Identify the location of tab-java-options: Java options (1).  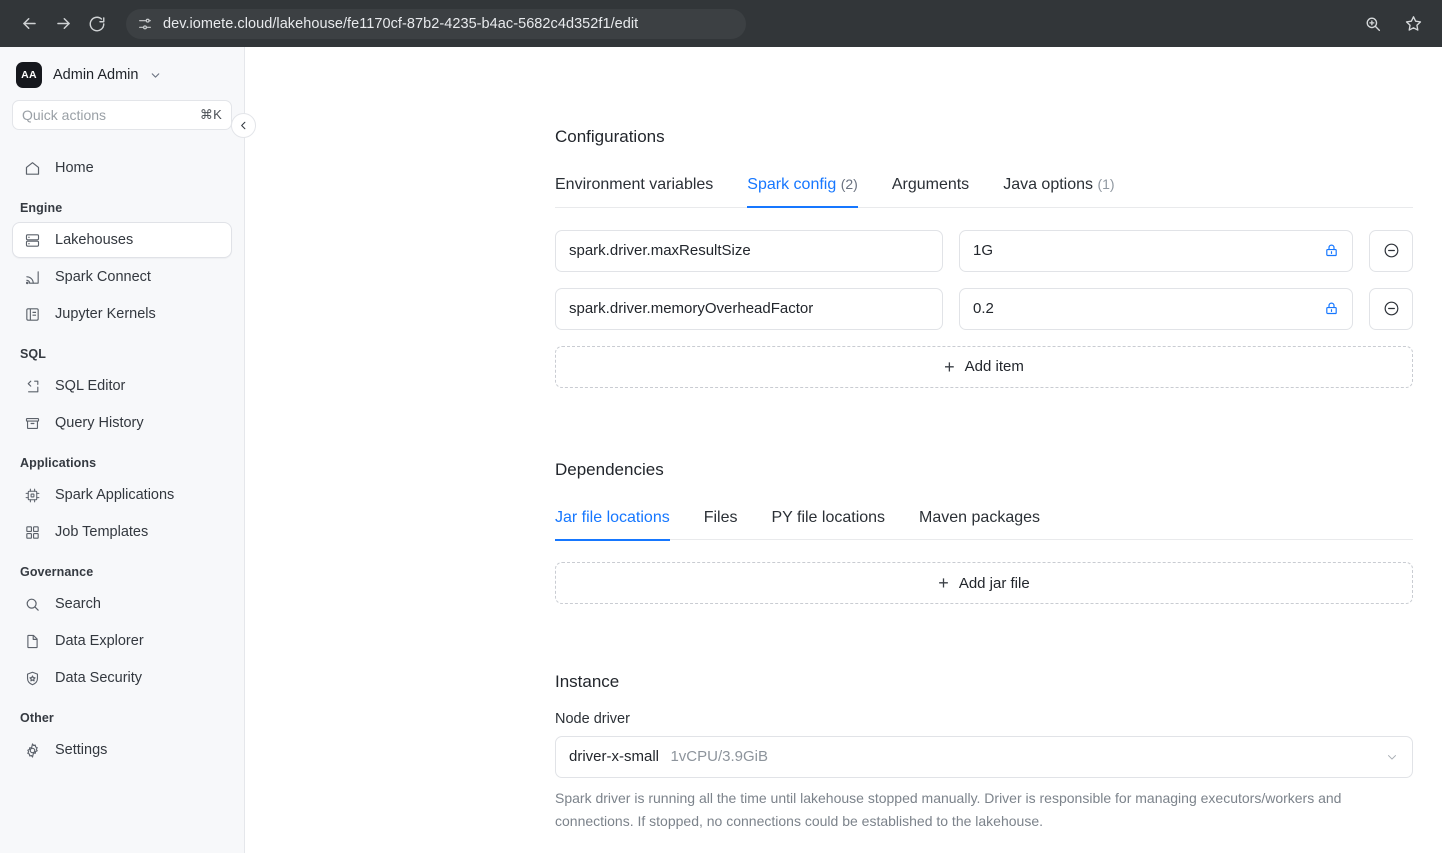
(1058, 192).